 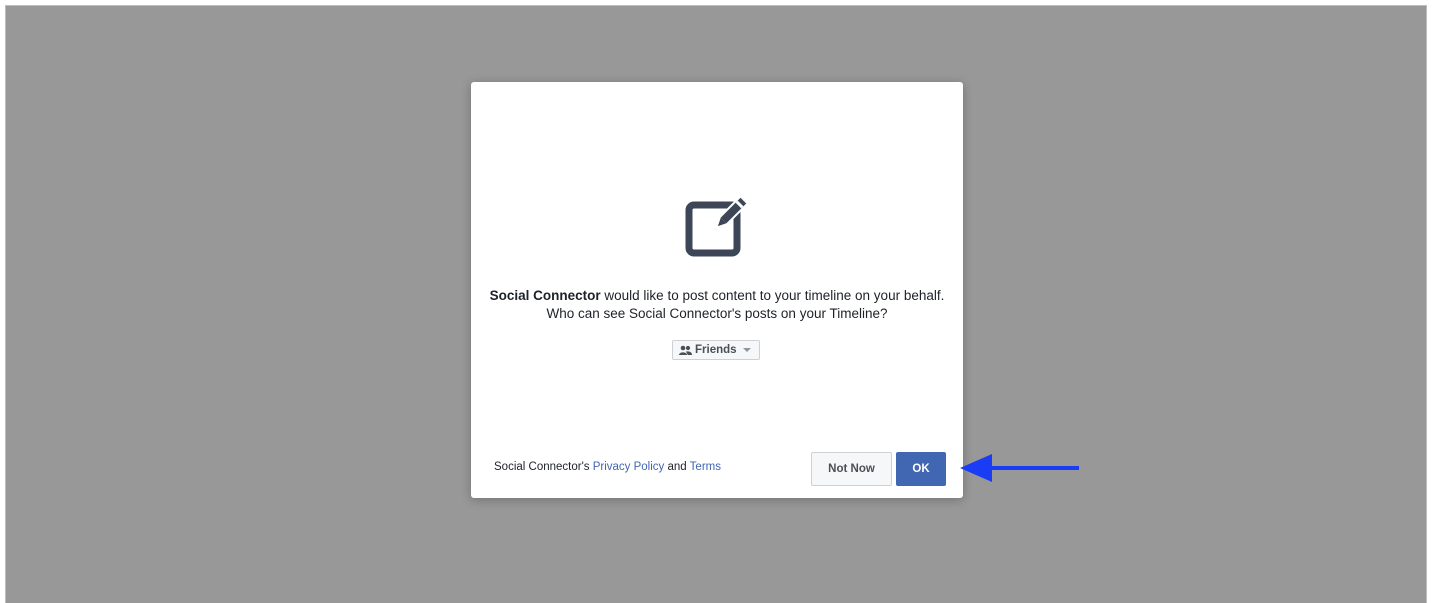 I want to click on ok-button: OK, so click(x=921, y=469).